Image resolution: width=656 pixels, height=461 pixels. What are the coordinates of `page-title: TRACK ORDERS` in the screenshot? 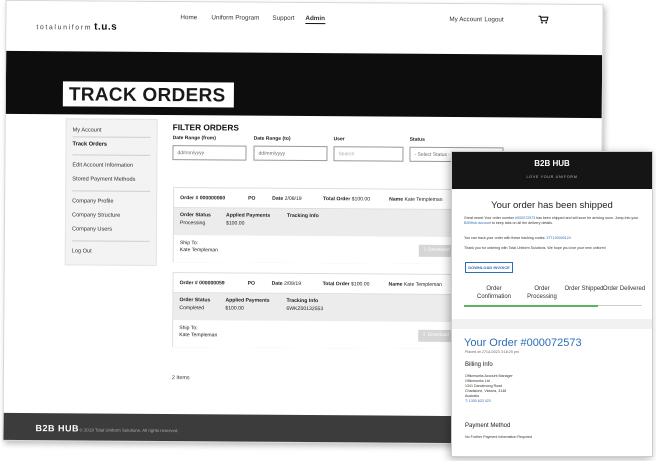 It's located at (148, 94).